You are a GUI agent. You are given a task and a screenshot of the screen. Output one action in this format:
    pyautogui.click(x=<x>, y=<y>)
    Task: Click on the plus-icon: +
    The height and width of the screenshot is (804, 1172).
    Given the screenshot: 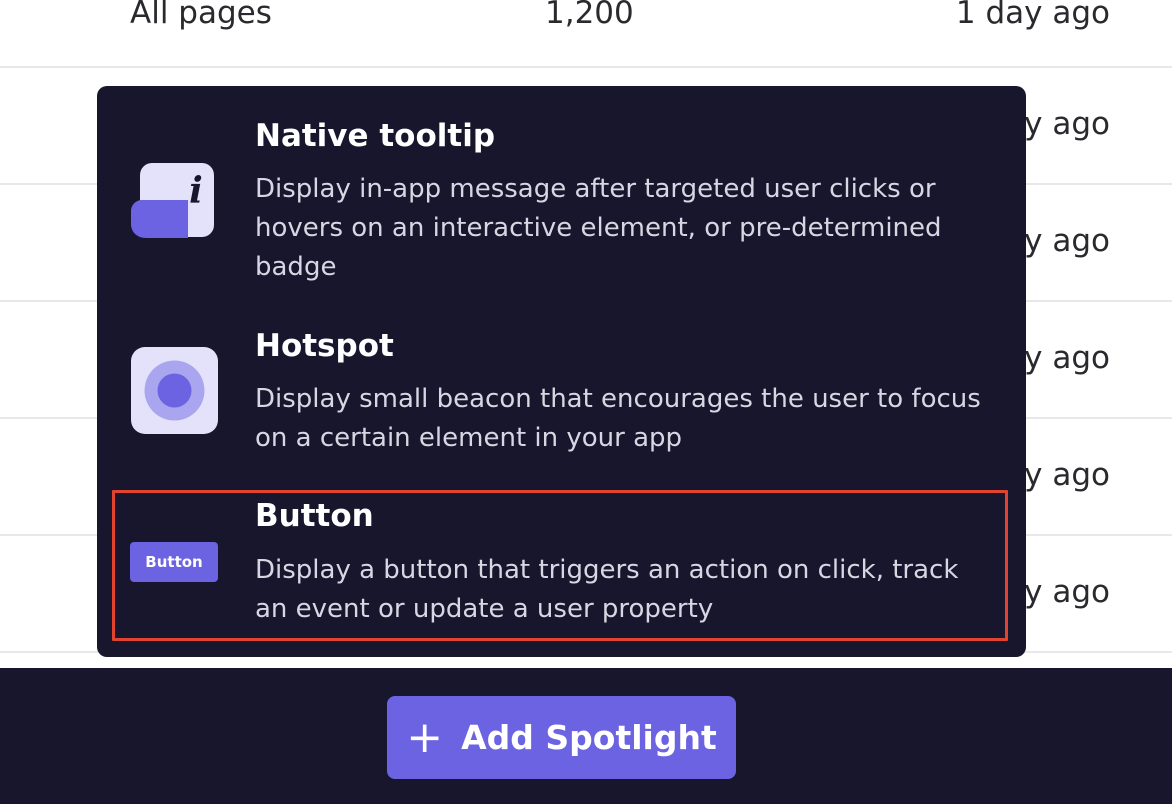 What is the action you would take?
    pyautogui.click(x=425, y=737)
    